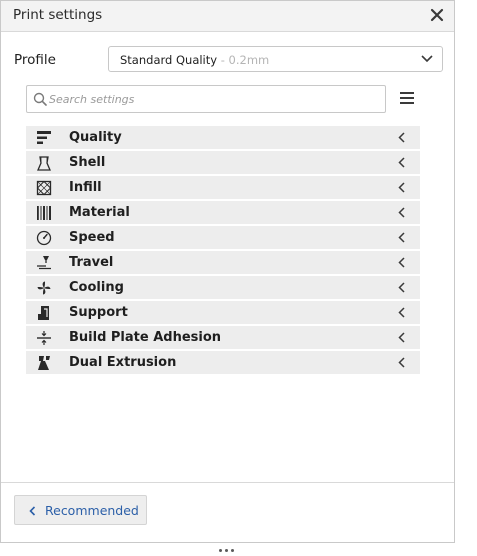  What do you see at coordinates (40, 99) in the screenshot?
I see `search-icon` at bounding box center [40, 99].